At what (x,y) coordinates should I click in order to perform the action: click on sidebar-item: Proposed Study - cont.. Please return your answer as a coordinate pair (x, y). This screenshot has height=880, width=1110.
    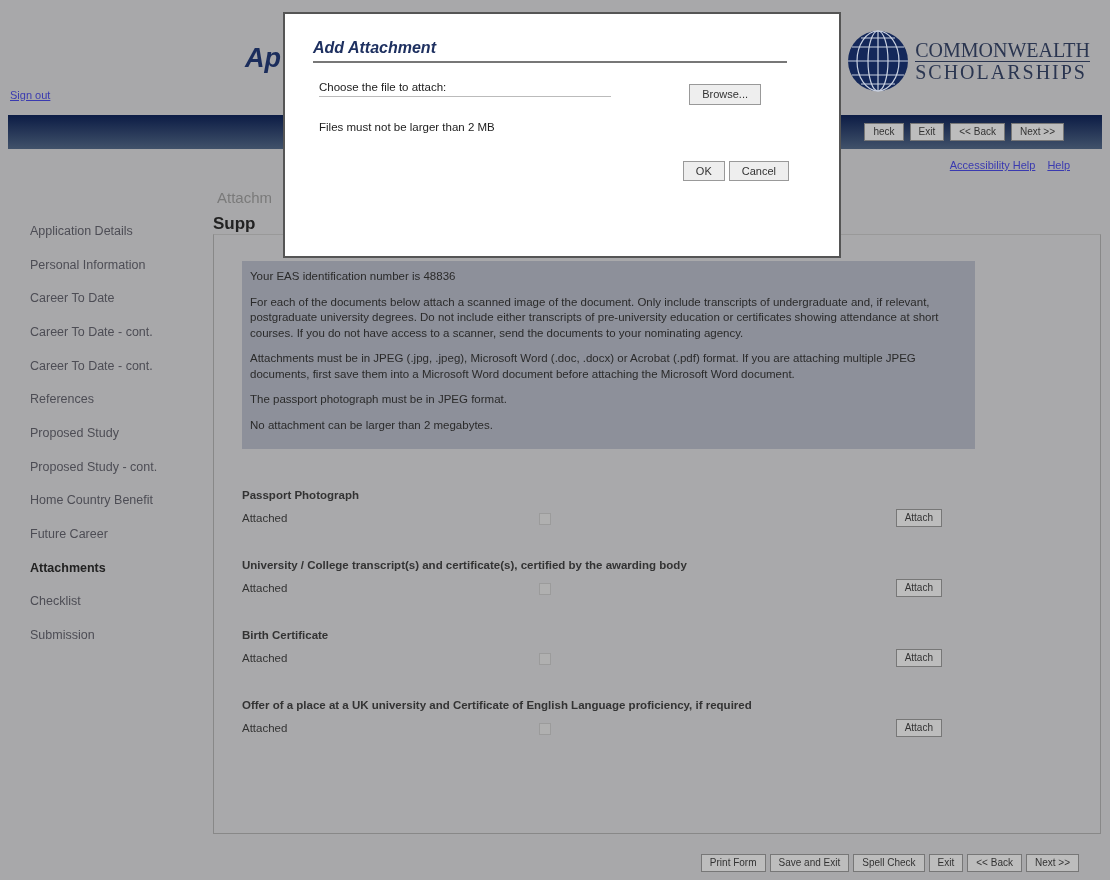
    Looking at the image, I should click on (121, 466).